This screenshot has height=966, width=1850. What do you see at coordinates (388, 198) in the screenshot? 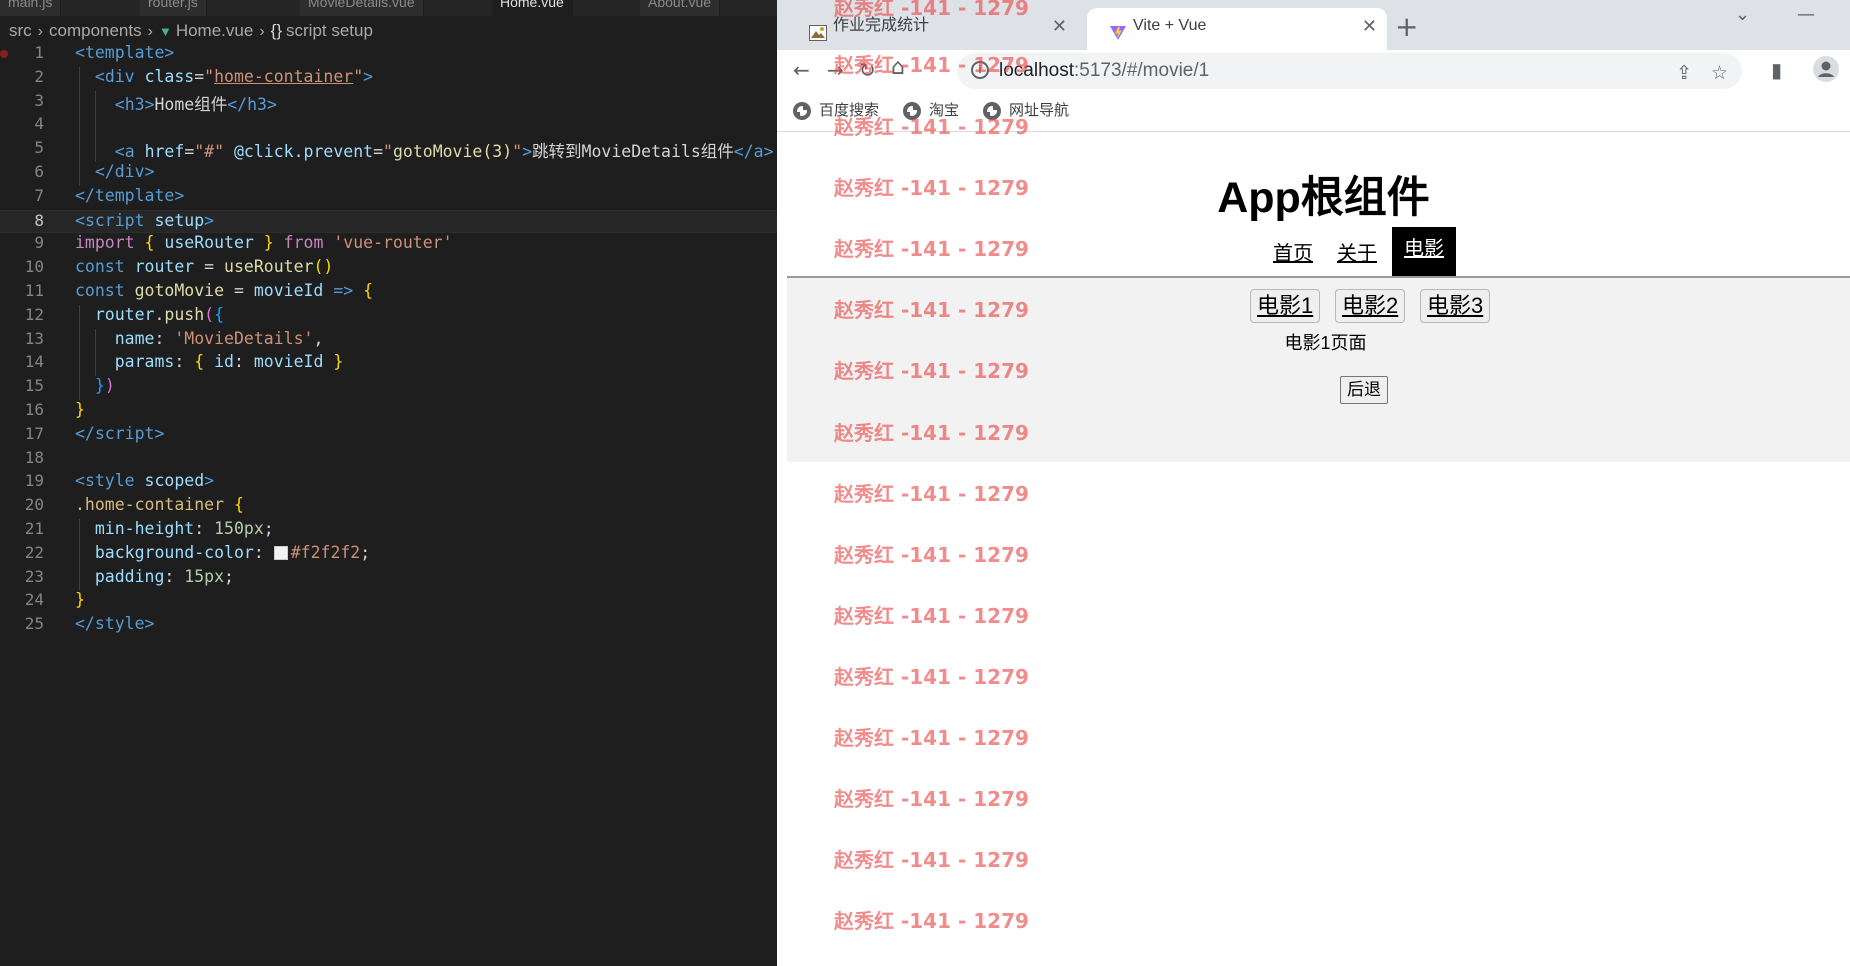
I see `code-line: 7 </template>` at bounding box center [388, 198].